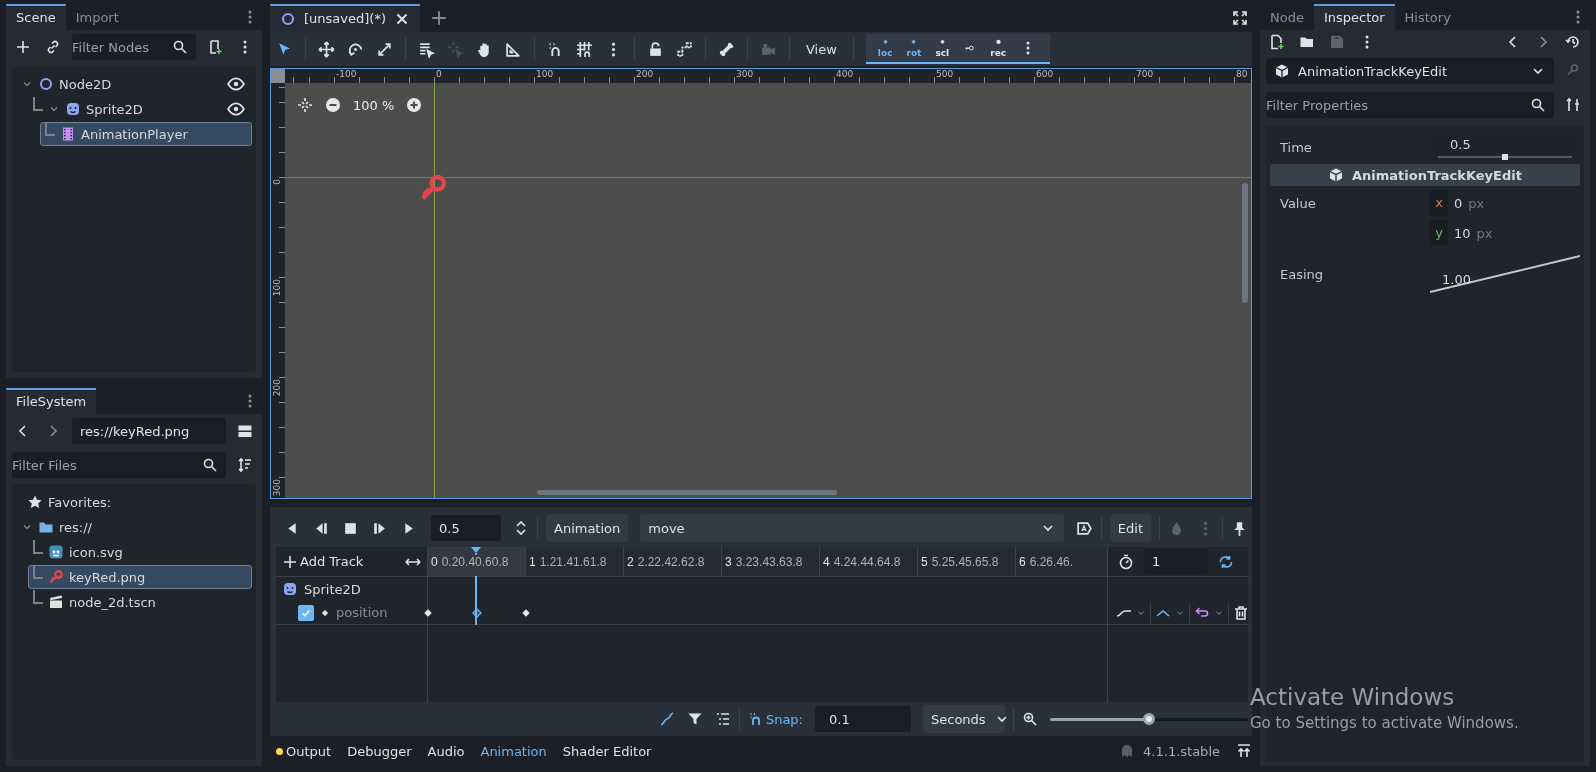 The height and width of the screenshot is (772, 1596). I want to click on file-item: res://, so click(134, 527).